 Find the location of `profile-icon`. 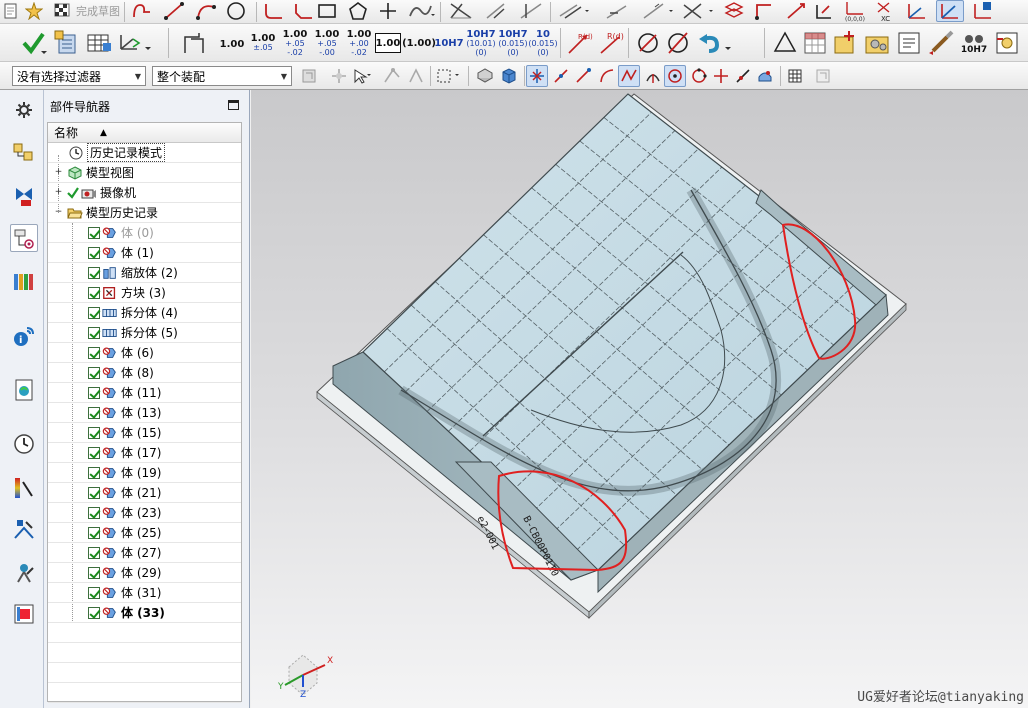

profile-icon is located at coordinates (142, 11).